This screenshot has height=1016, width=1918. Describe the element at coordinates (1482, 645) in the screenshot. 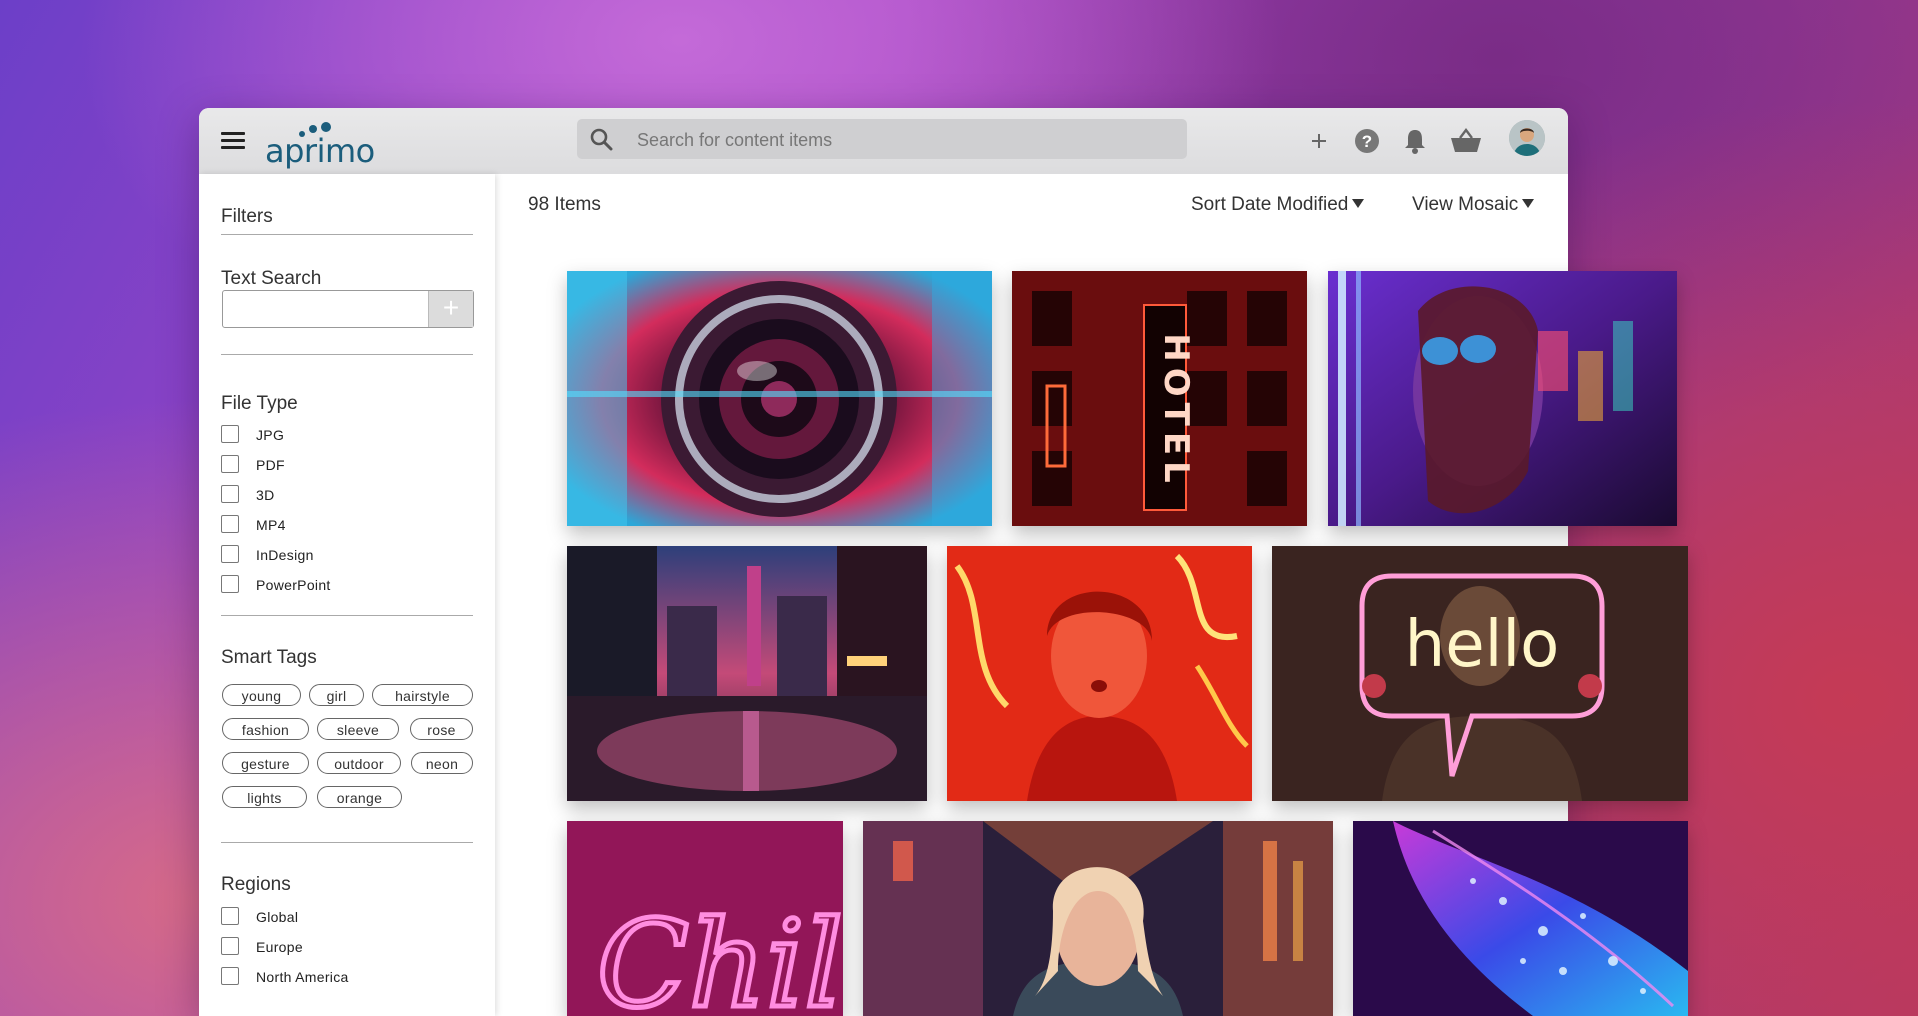

I see `hello-sign-text: hello` at that location.